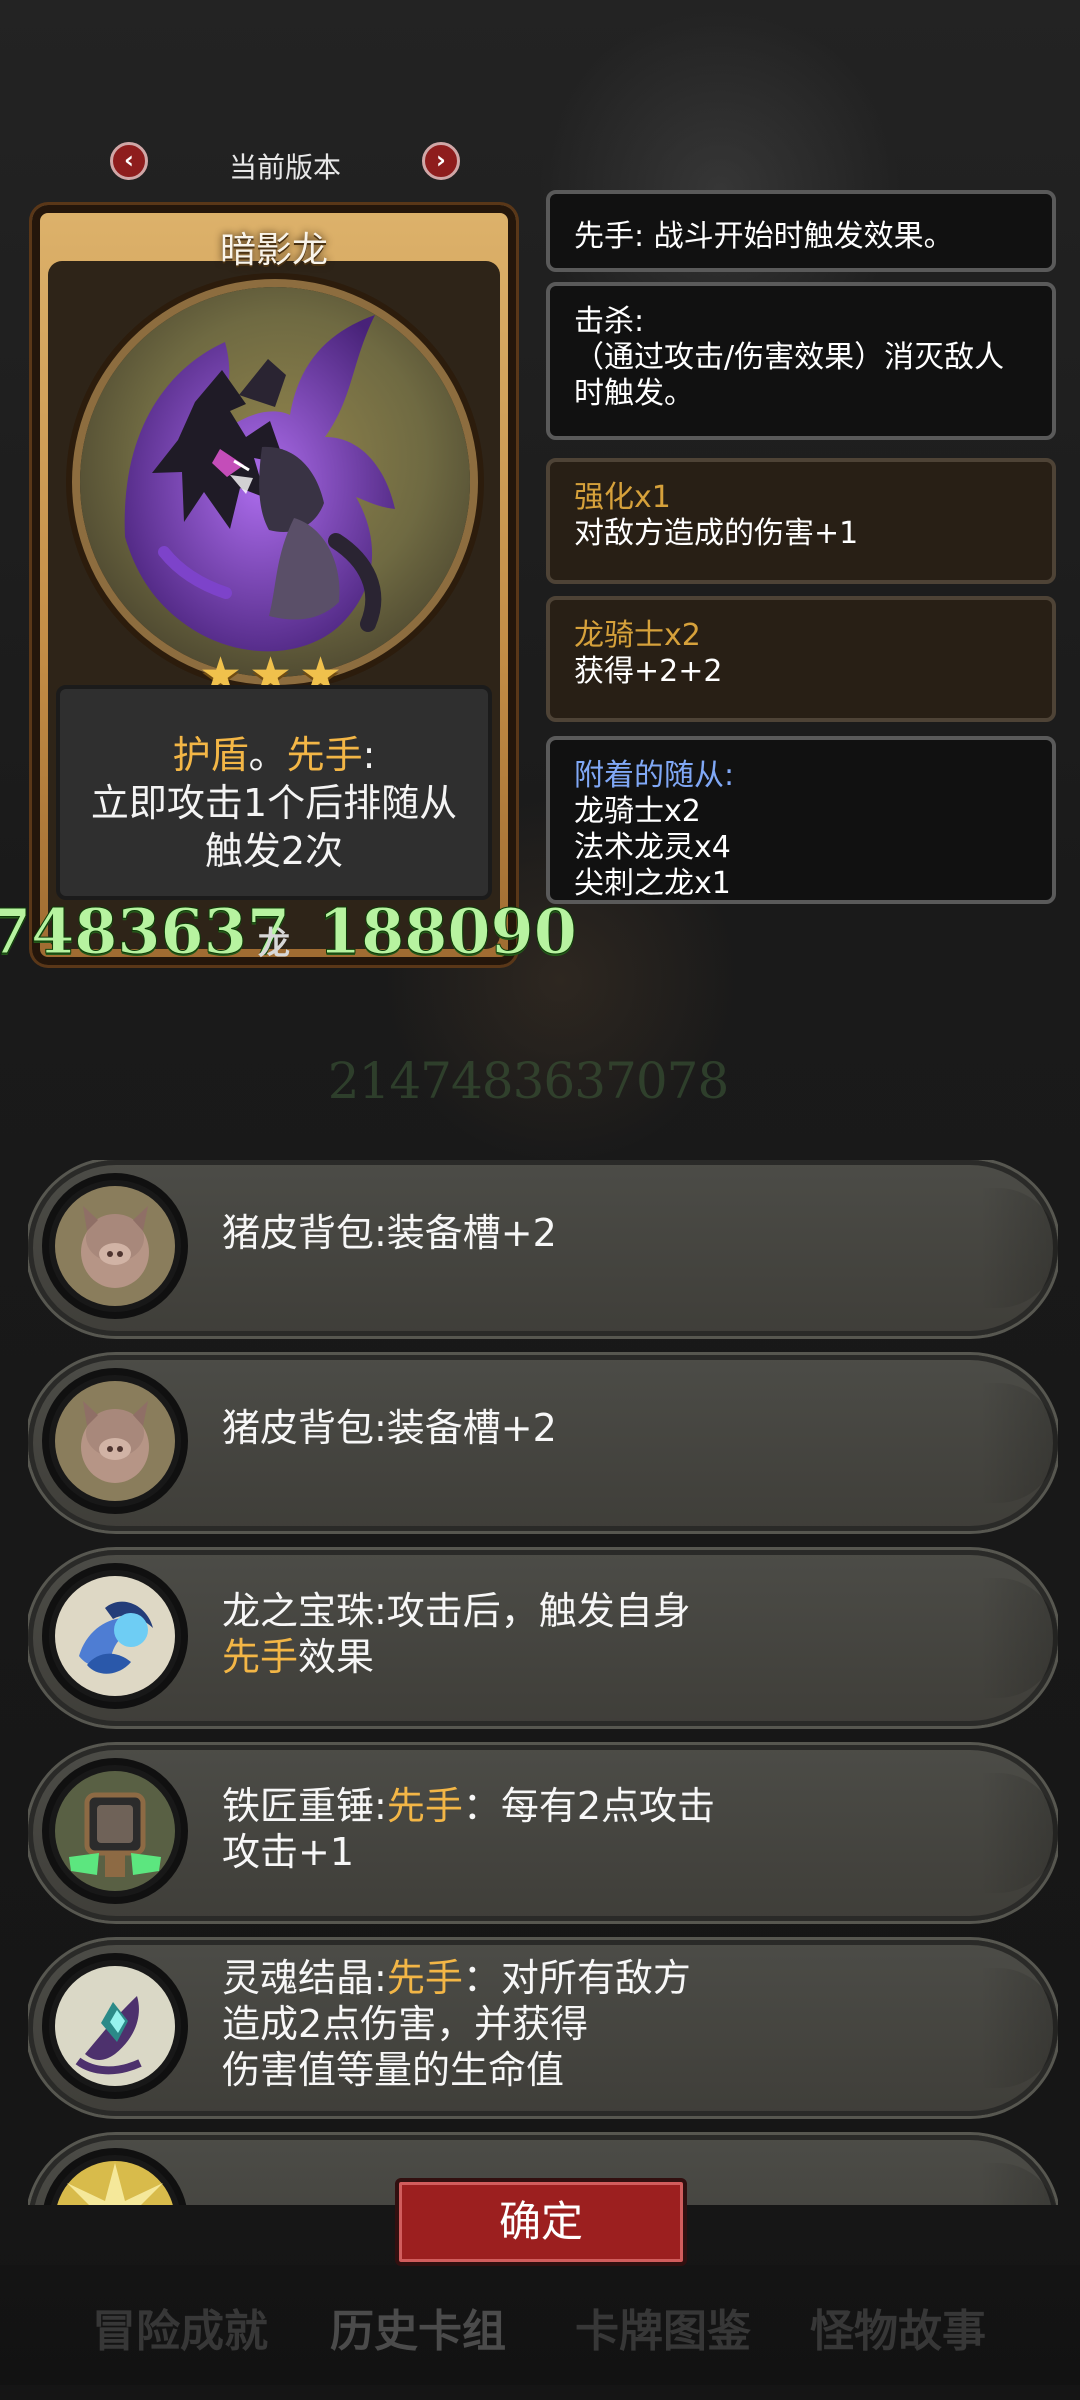  What do you see at coordinates (267, 755) in the screenshot?
I see `punctuation: 。` at bounding box center [267, 755].